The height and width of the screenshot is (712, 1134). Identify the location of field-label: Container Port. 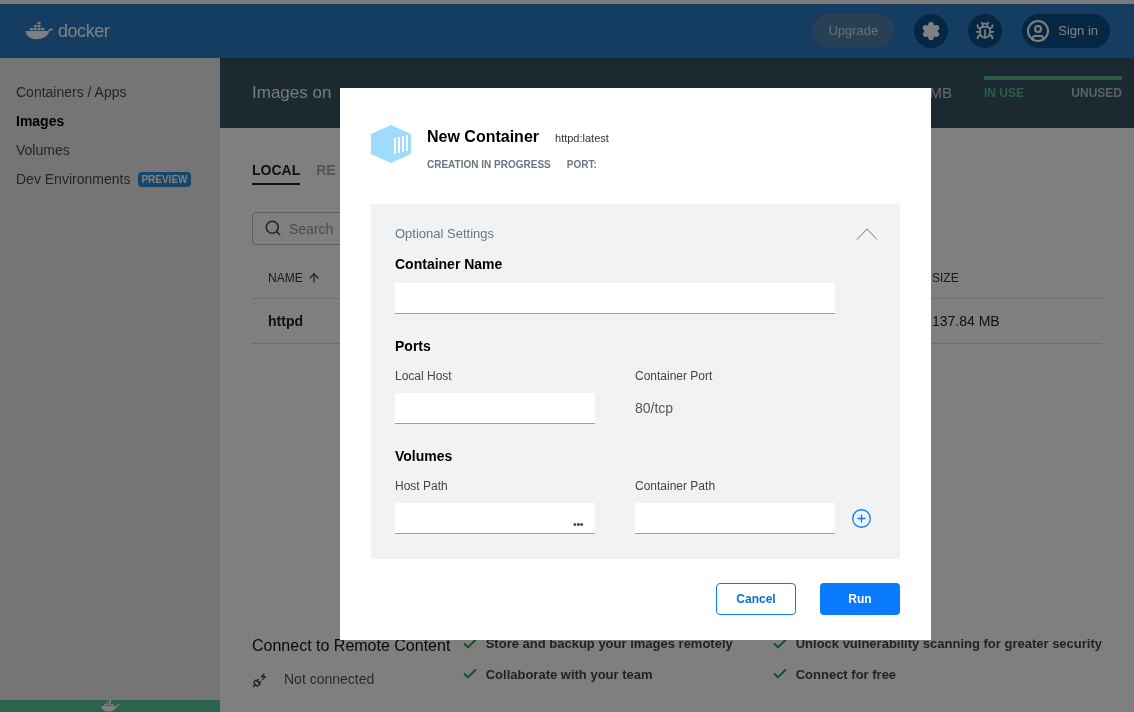
(674, 376).